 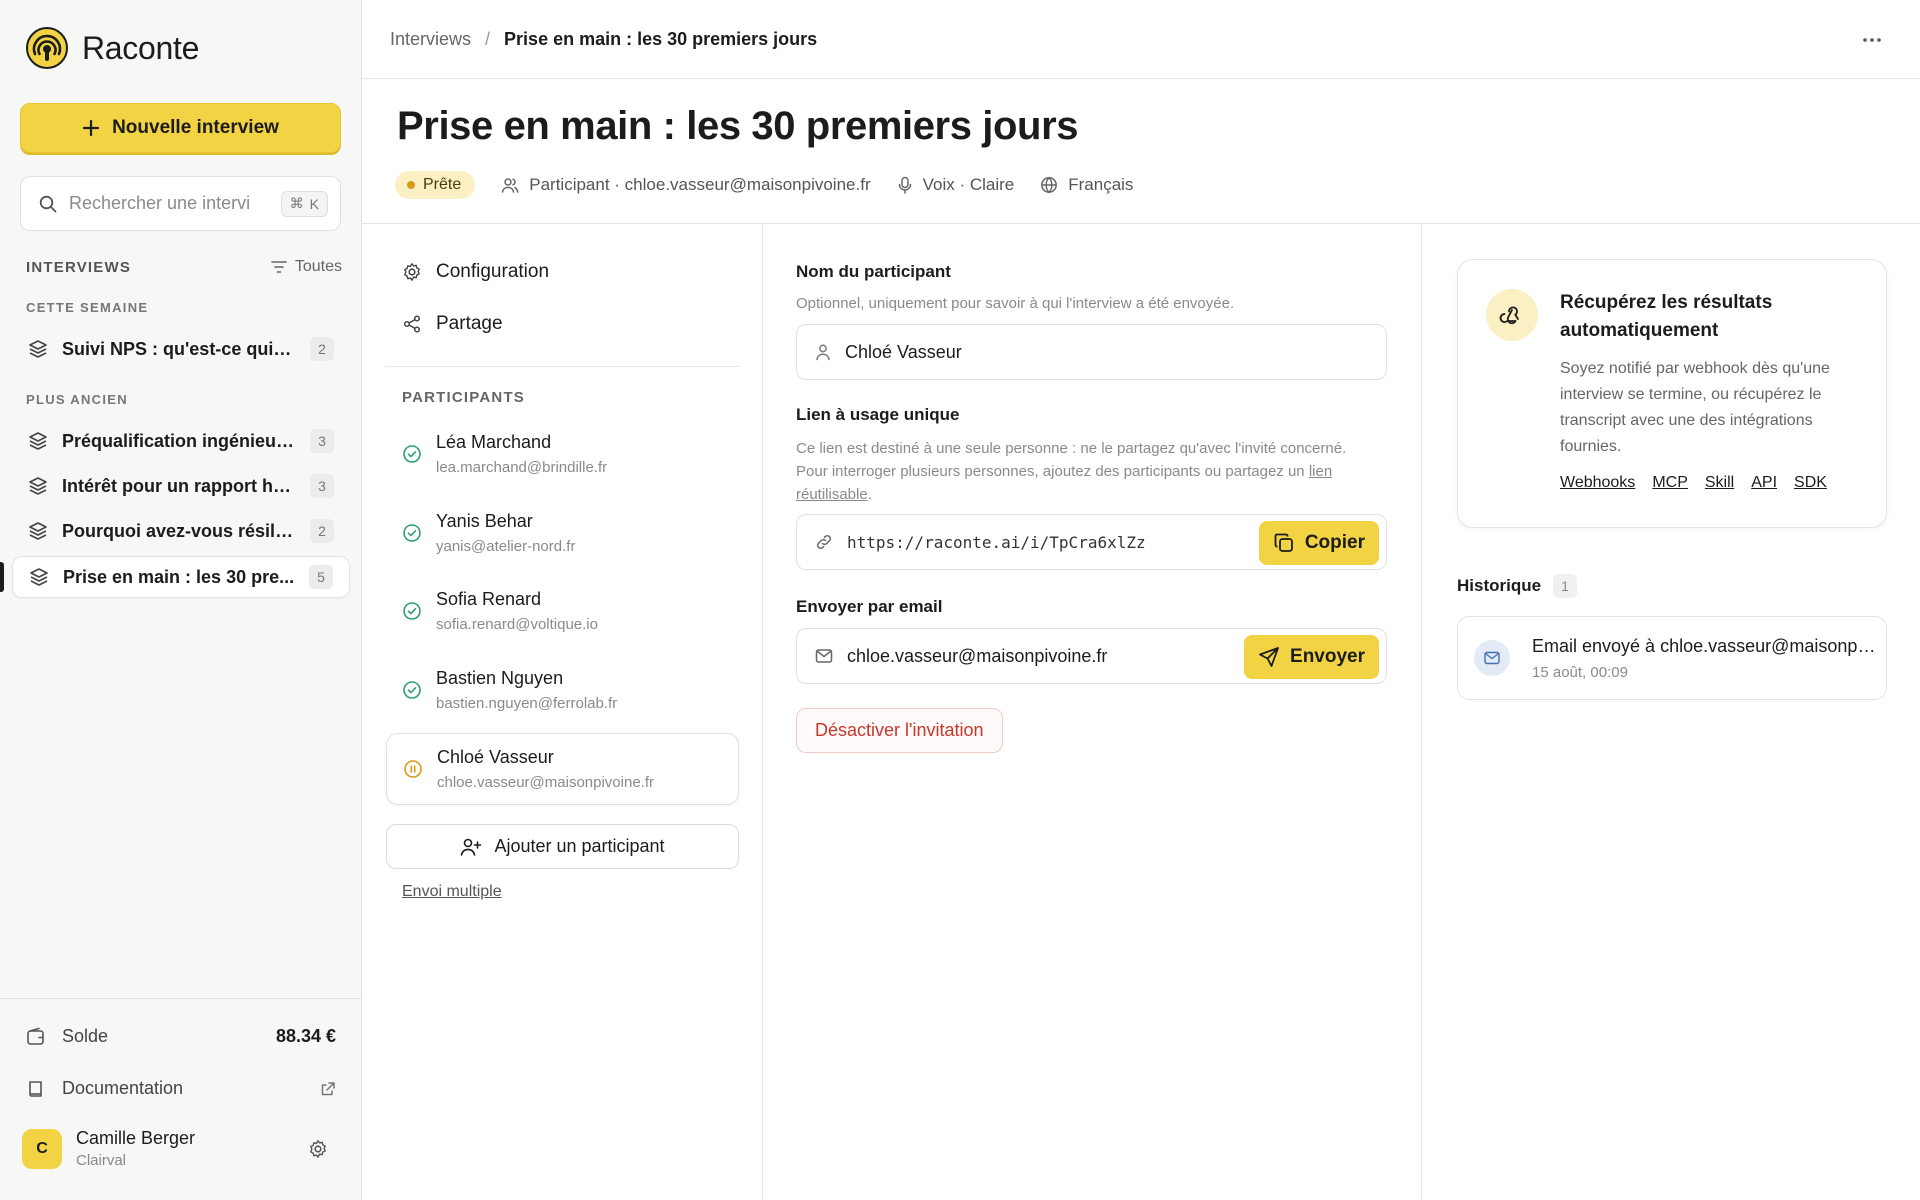 I want to click on send-label: Envoyer, so click(x=1327, y=656).